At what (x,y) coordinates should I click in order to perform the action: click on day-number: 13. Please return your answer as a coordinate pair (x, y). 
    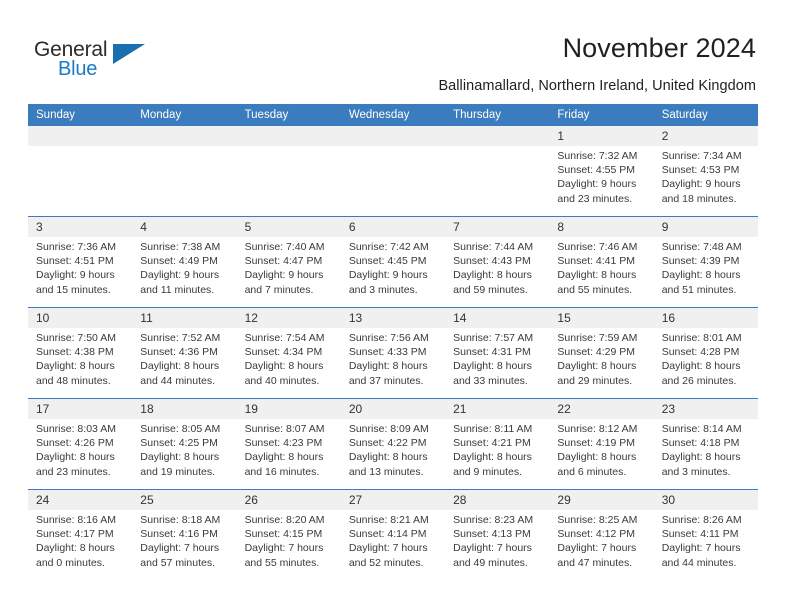
    Looking at the image, I should click on (393, 318).